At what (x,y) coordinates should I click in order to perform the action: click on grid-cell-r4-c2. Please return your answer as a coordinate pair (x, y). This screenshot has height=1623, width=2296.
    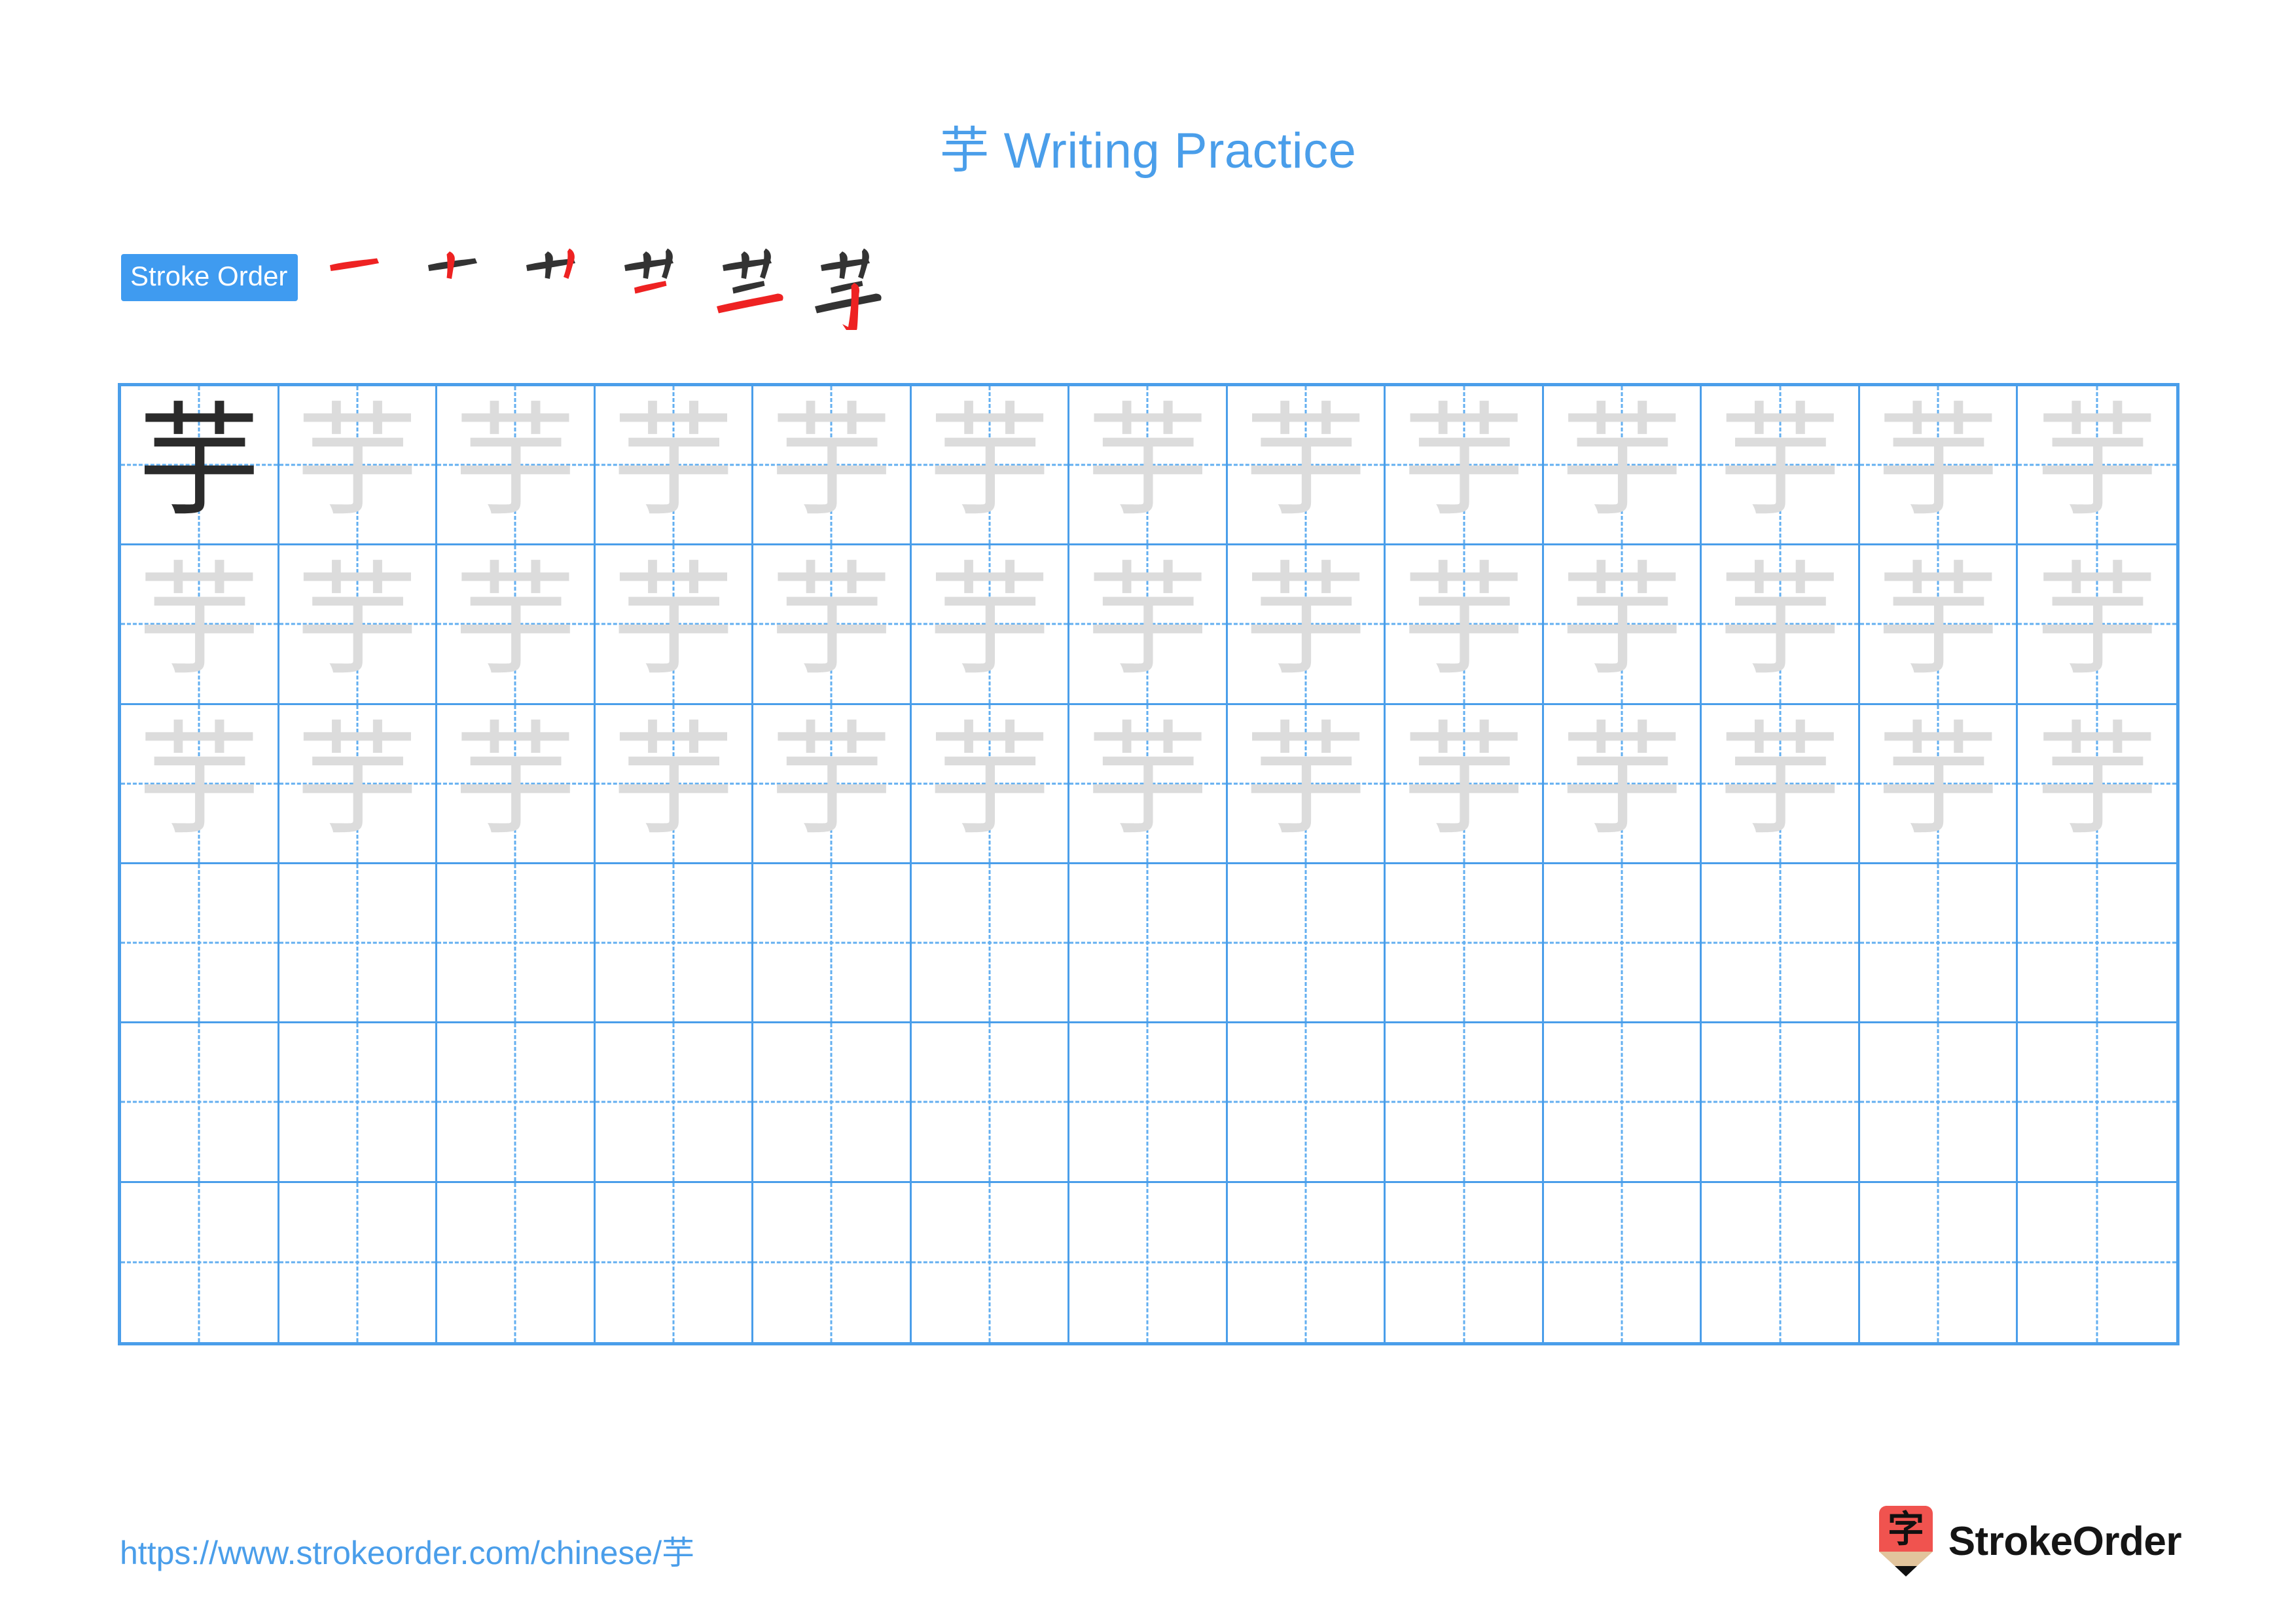
    Looking at the image, I should click on (358, 944).